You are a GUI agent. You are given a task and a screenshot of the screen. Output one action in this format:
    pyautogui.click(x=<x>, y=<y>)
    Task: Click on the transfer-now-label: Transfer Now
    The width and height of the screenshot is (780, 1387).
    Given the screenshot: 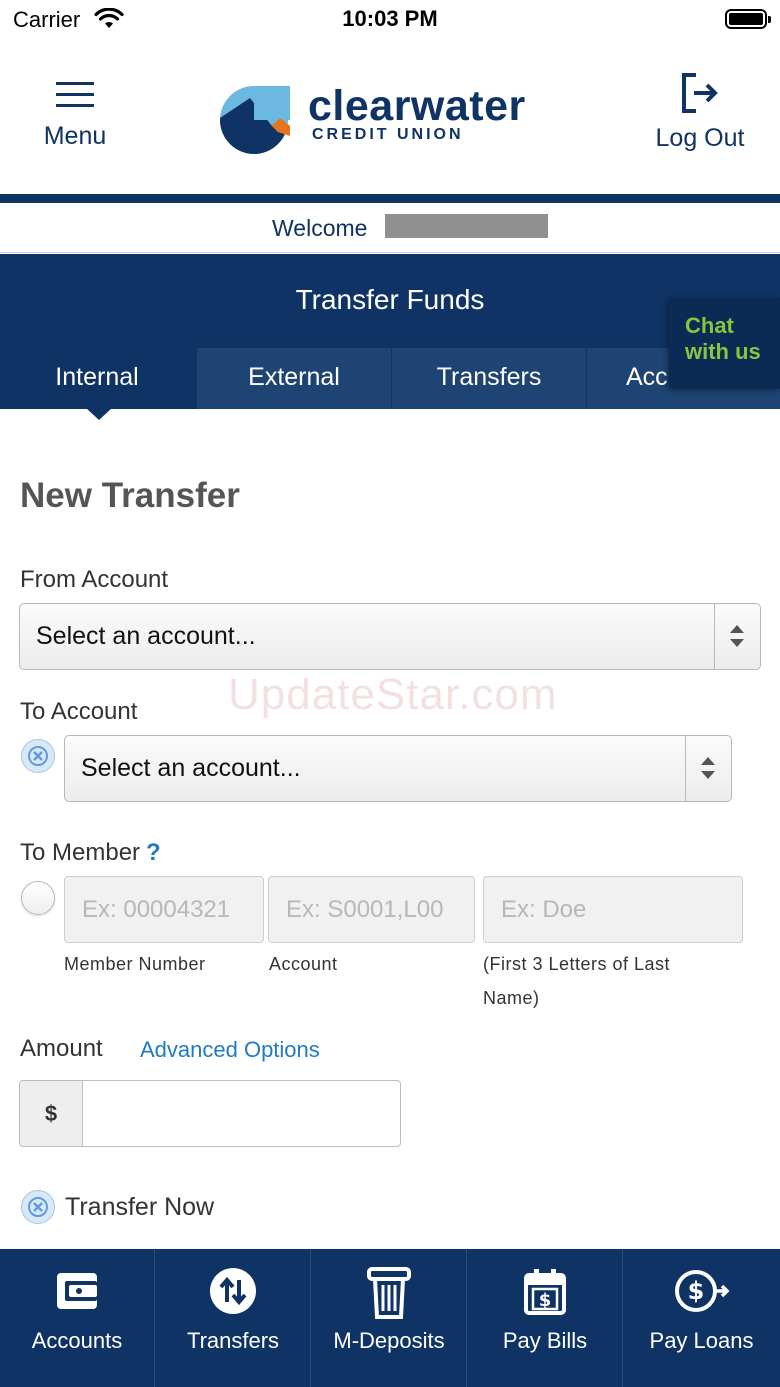 What is the action you would take?
    pyautogui.click(x=140, y=1207)
    